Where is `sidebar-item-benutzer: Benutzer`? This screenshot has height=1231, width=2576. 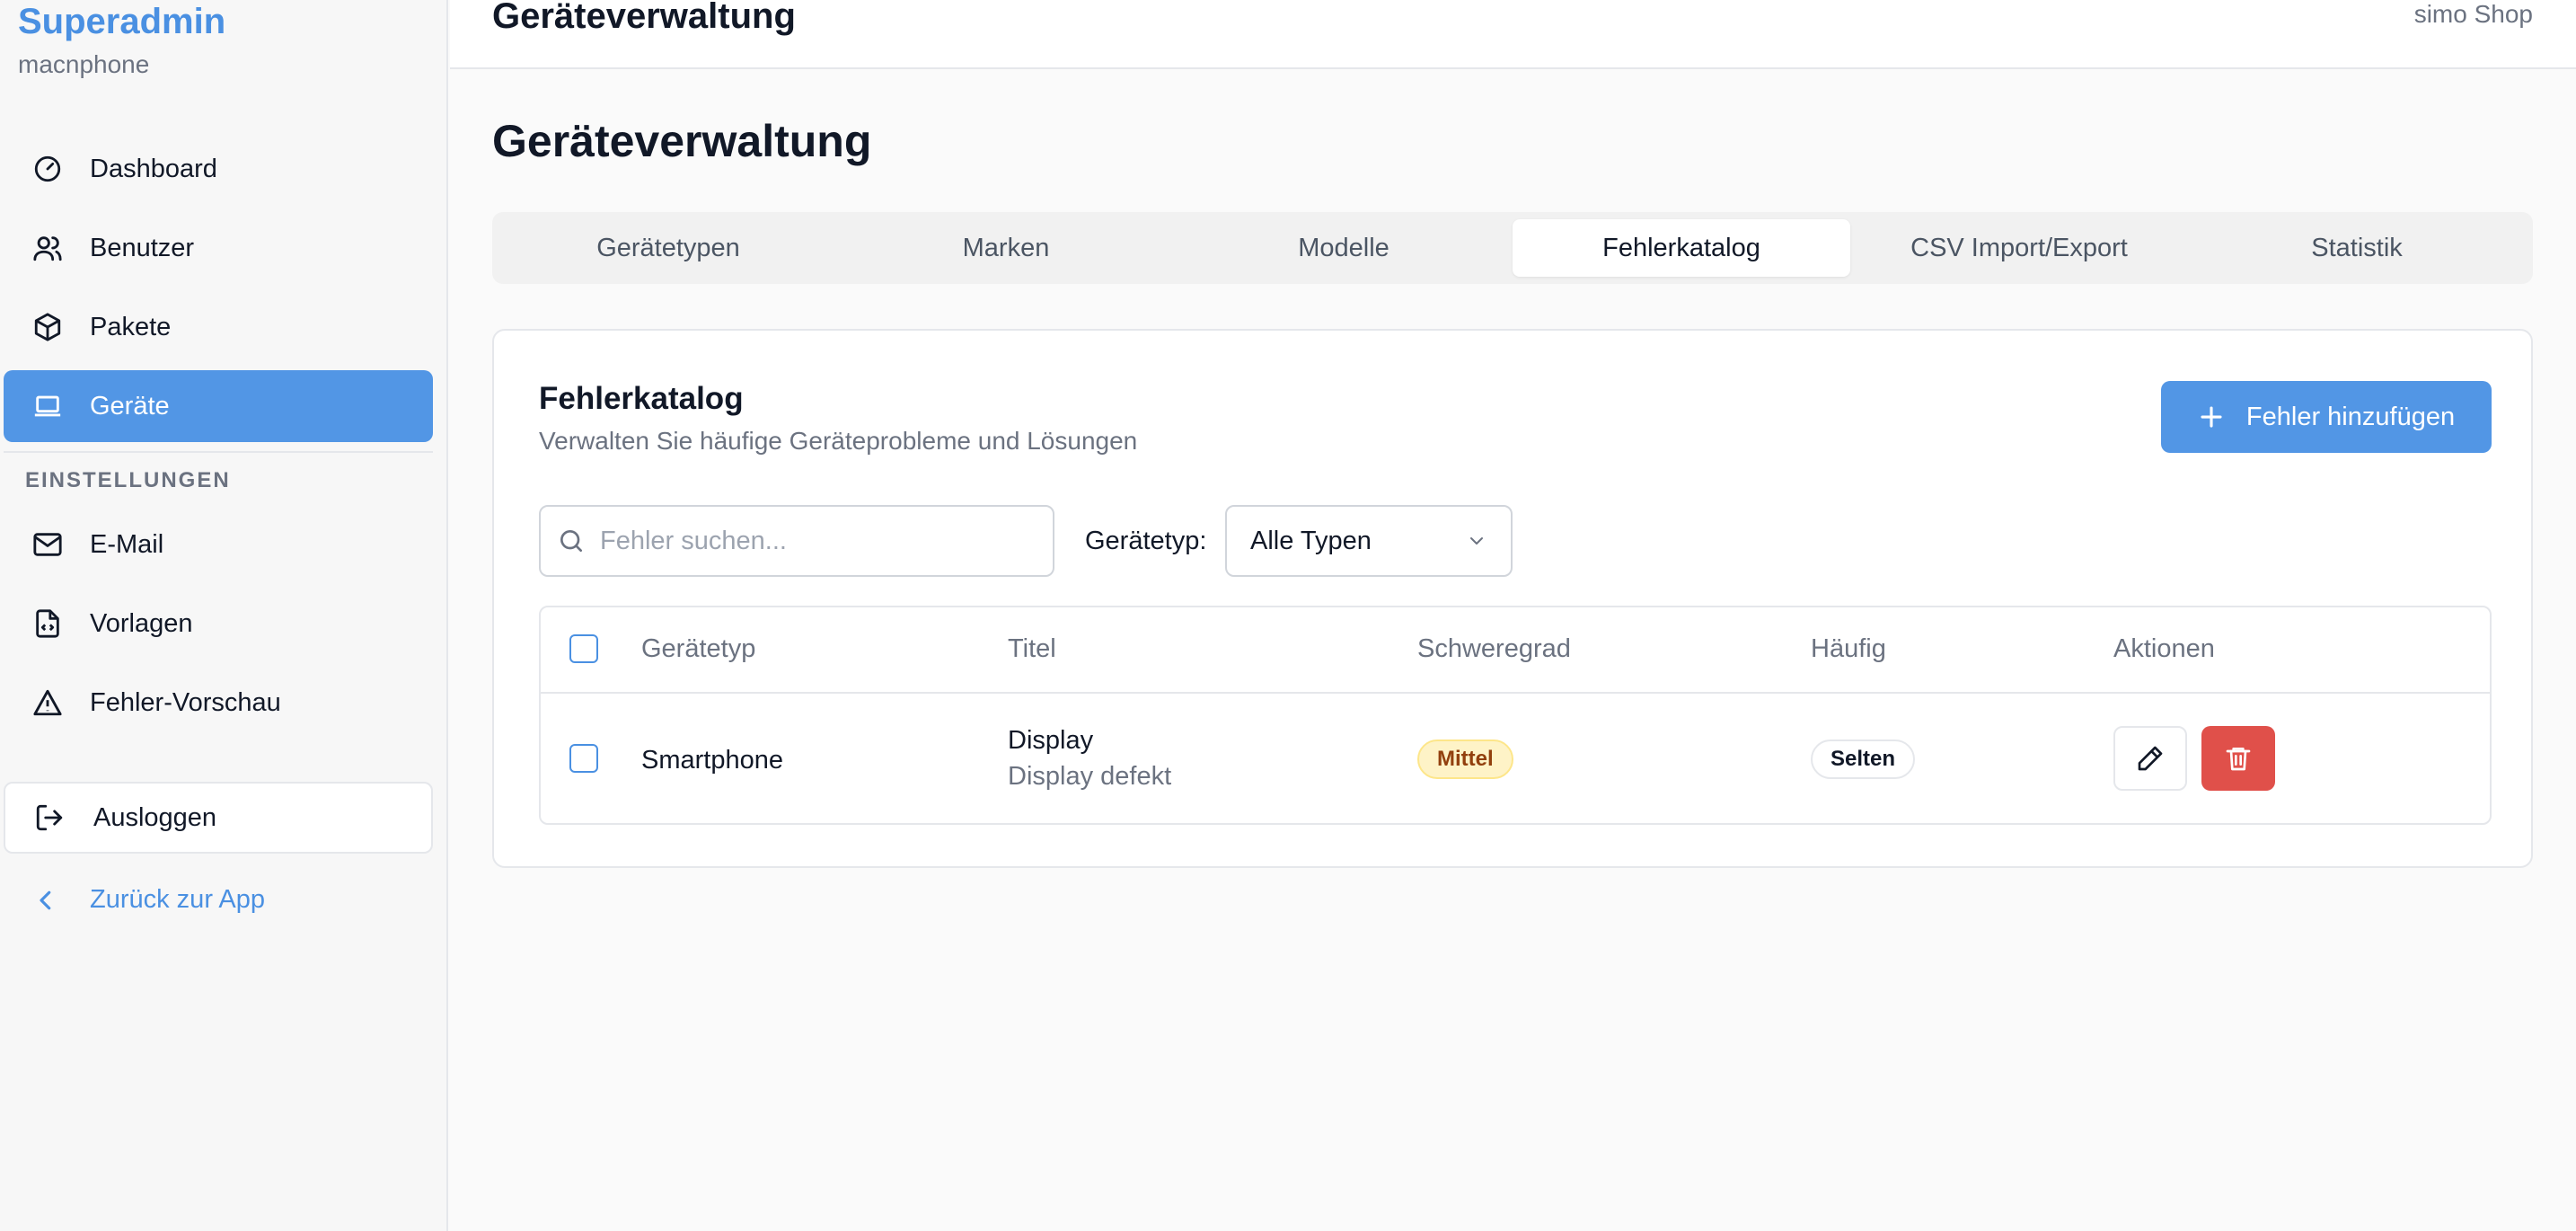
sidebar-item-benutzer: Benutzer is located at coordinates (218, 248).